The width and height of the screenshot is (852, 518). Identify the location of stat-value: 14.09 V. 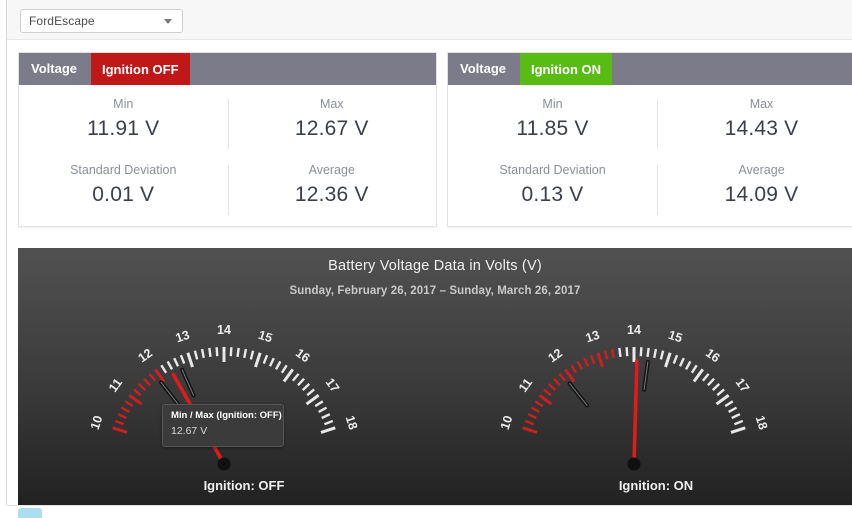
(761, 194).